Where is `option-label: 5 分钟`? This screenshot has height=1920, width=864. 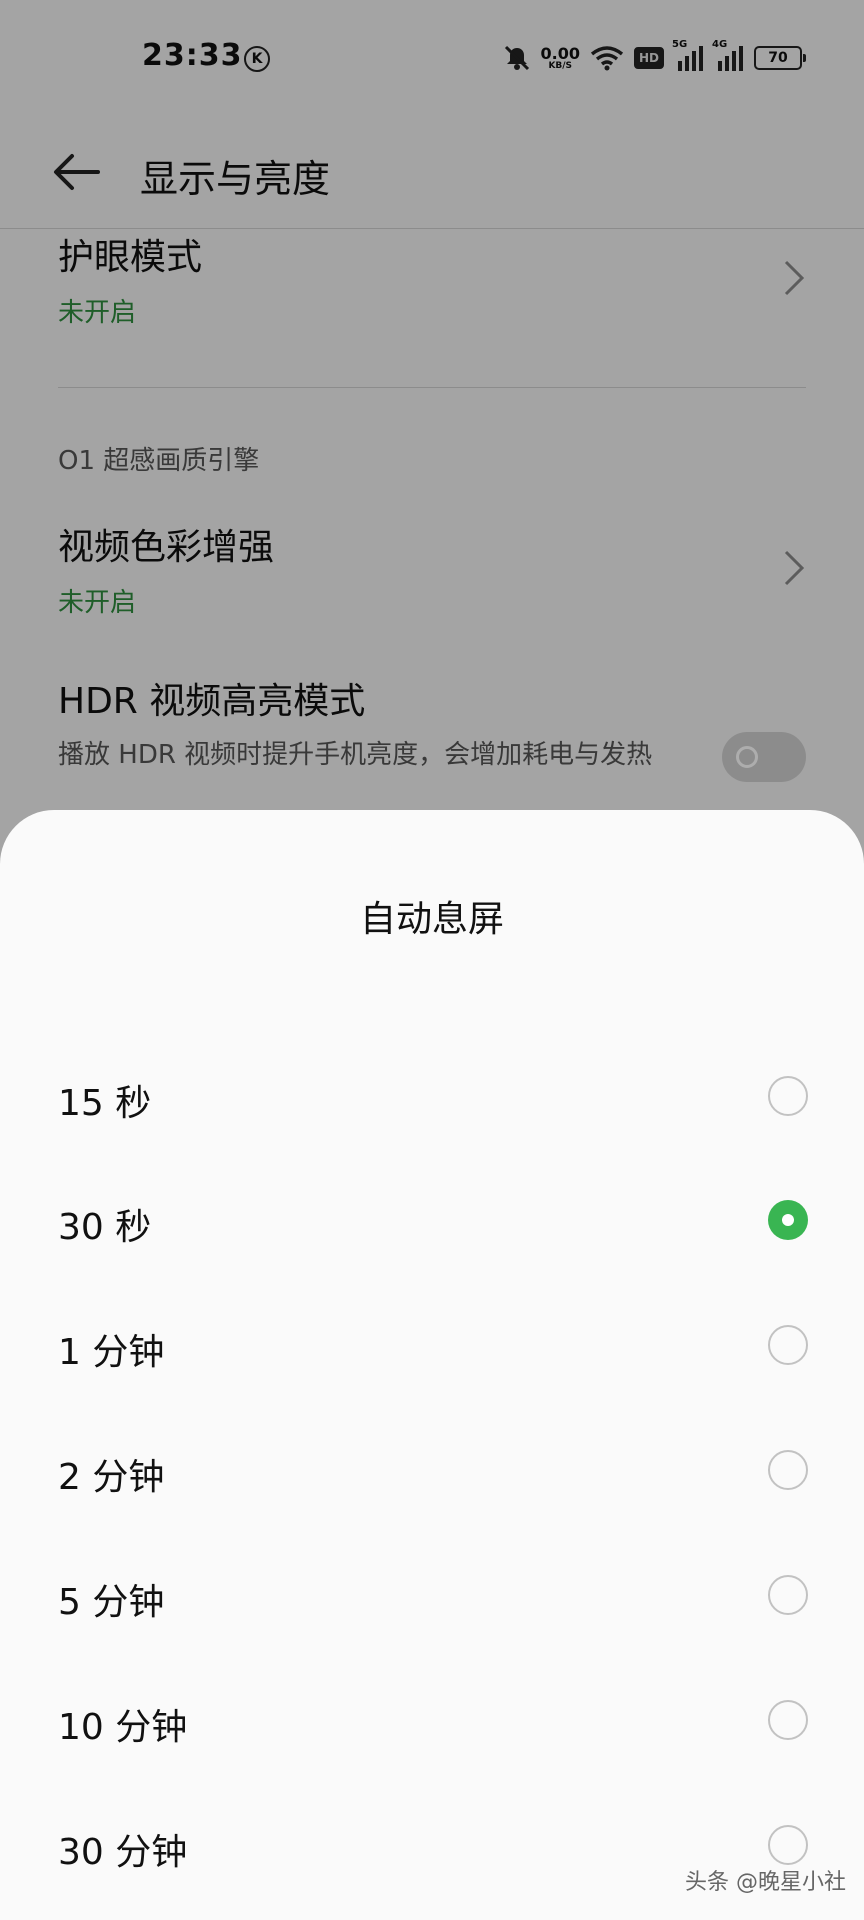
option-label: 5 分钟 is located at coordinates (111, 1602).